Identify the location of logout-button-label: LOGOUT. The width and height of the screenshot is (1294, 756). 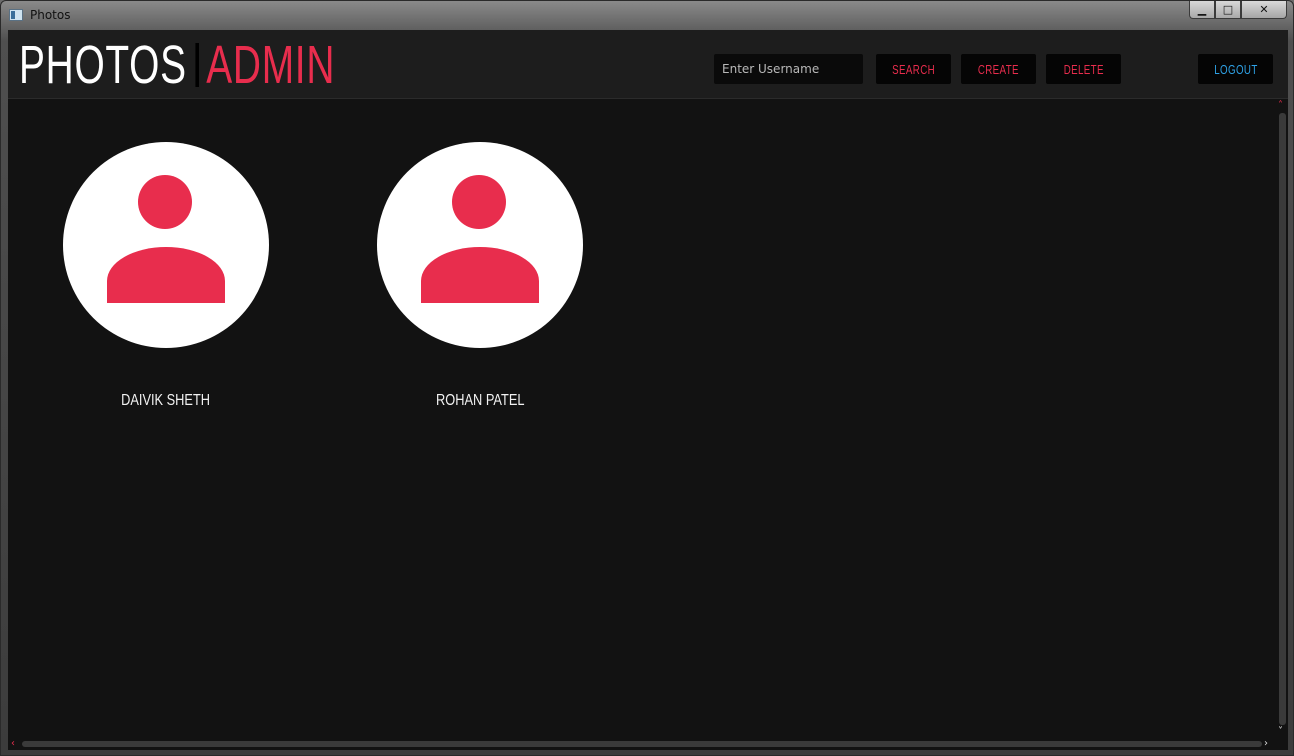
(1235, 69).